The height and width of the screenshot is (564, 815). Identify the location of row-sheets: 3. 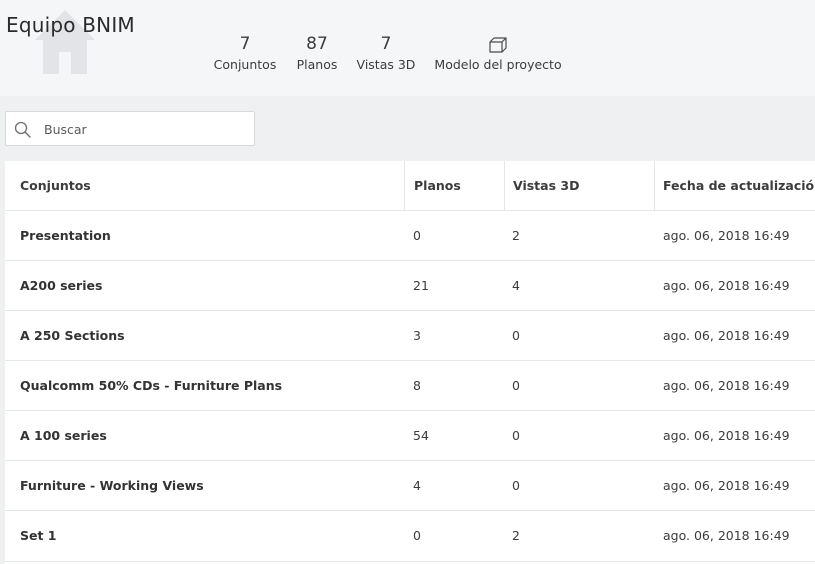
(417, 335).